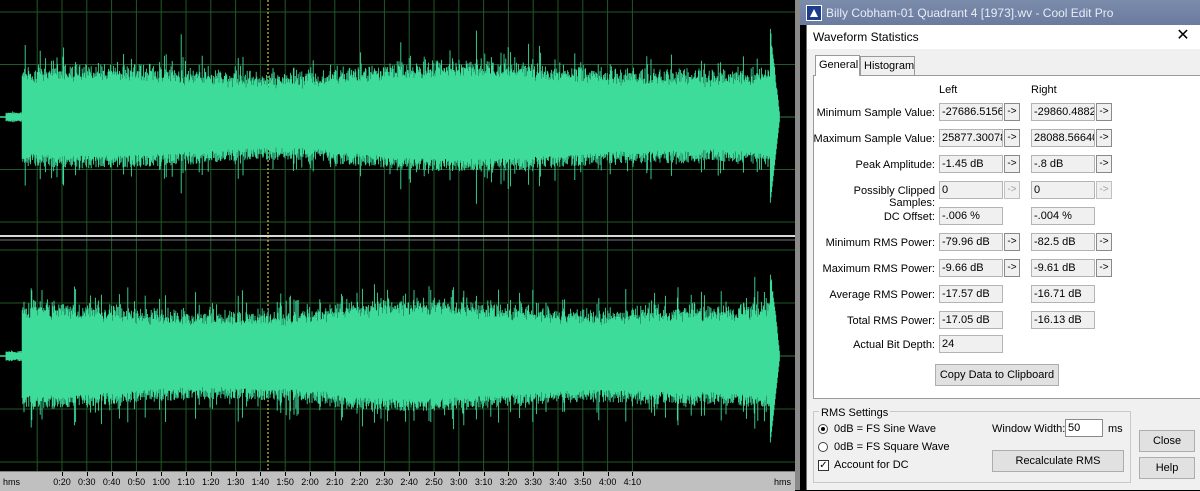 This screenshot has width=1200, height=491. Describe the element at coordinates (871, 465) in the screenshot. I see `account-for-dc-label: Account for DC` at that location.